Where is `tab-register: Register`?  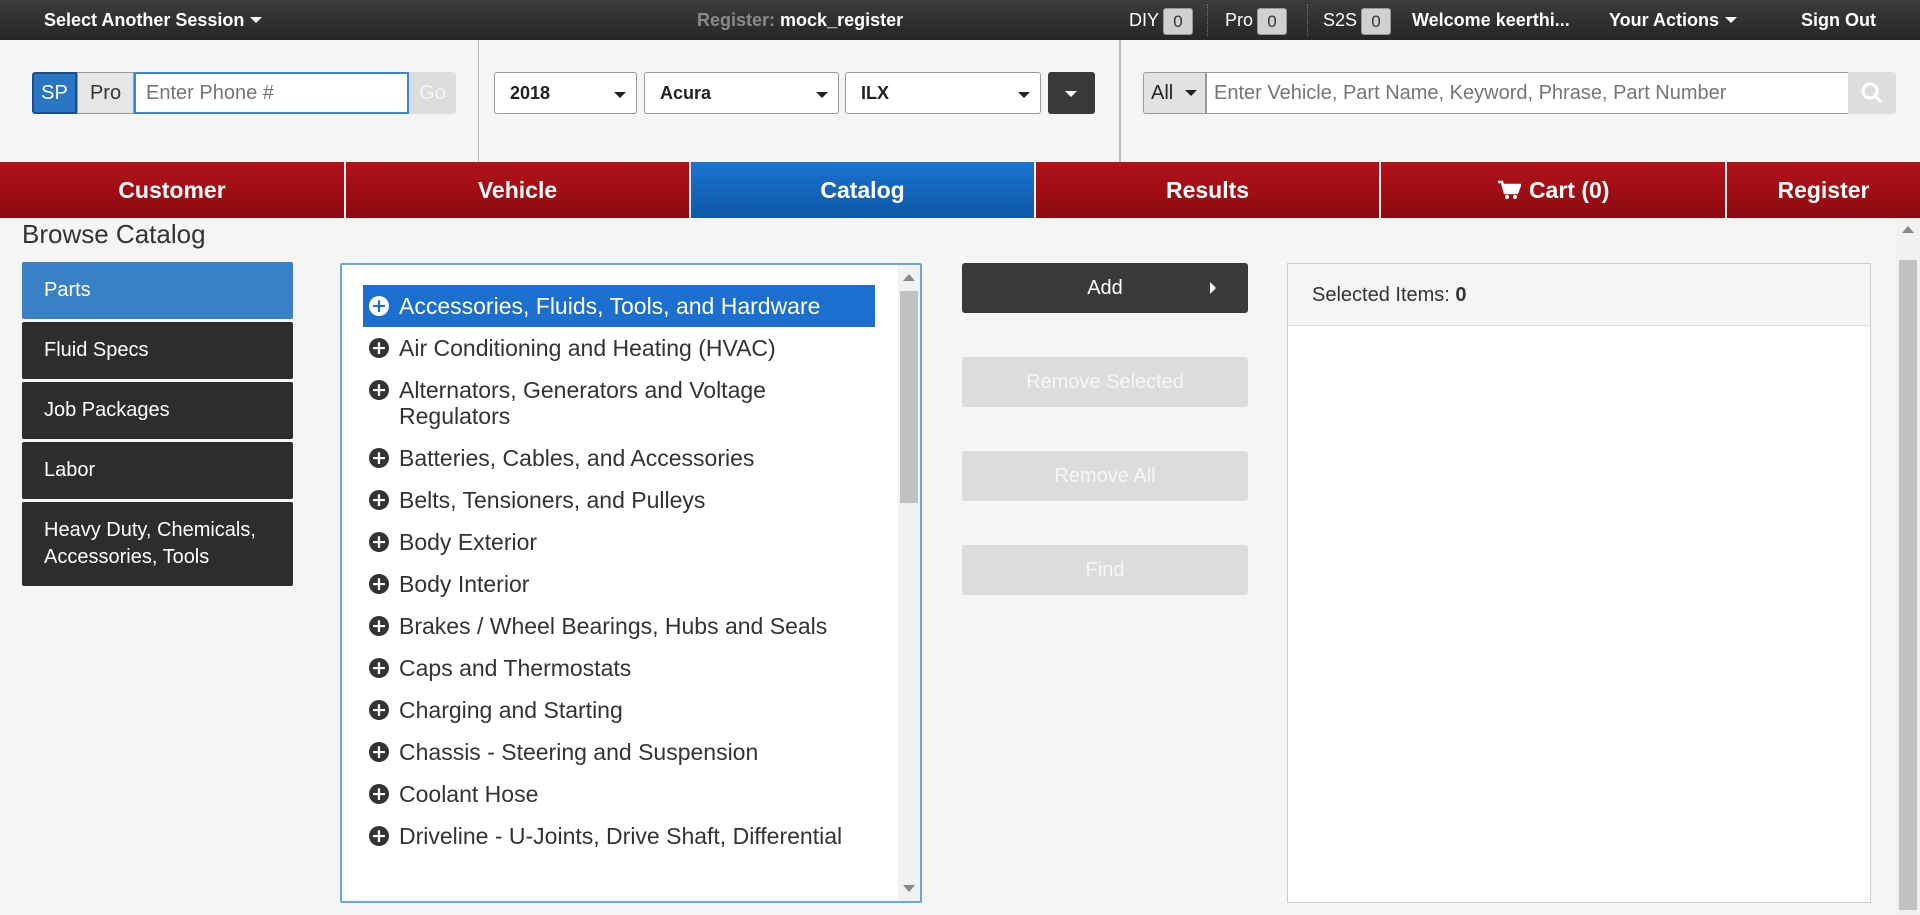 tab-register: Register is located at coordinates (1823, 190).